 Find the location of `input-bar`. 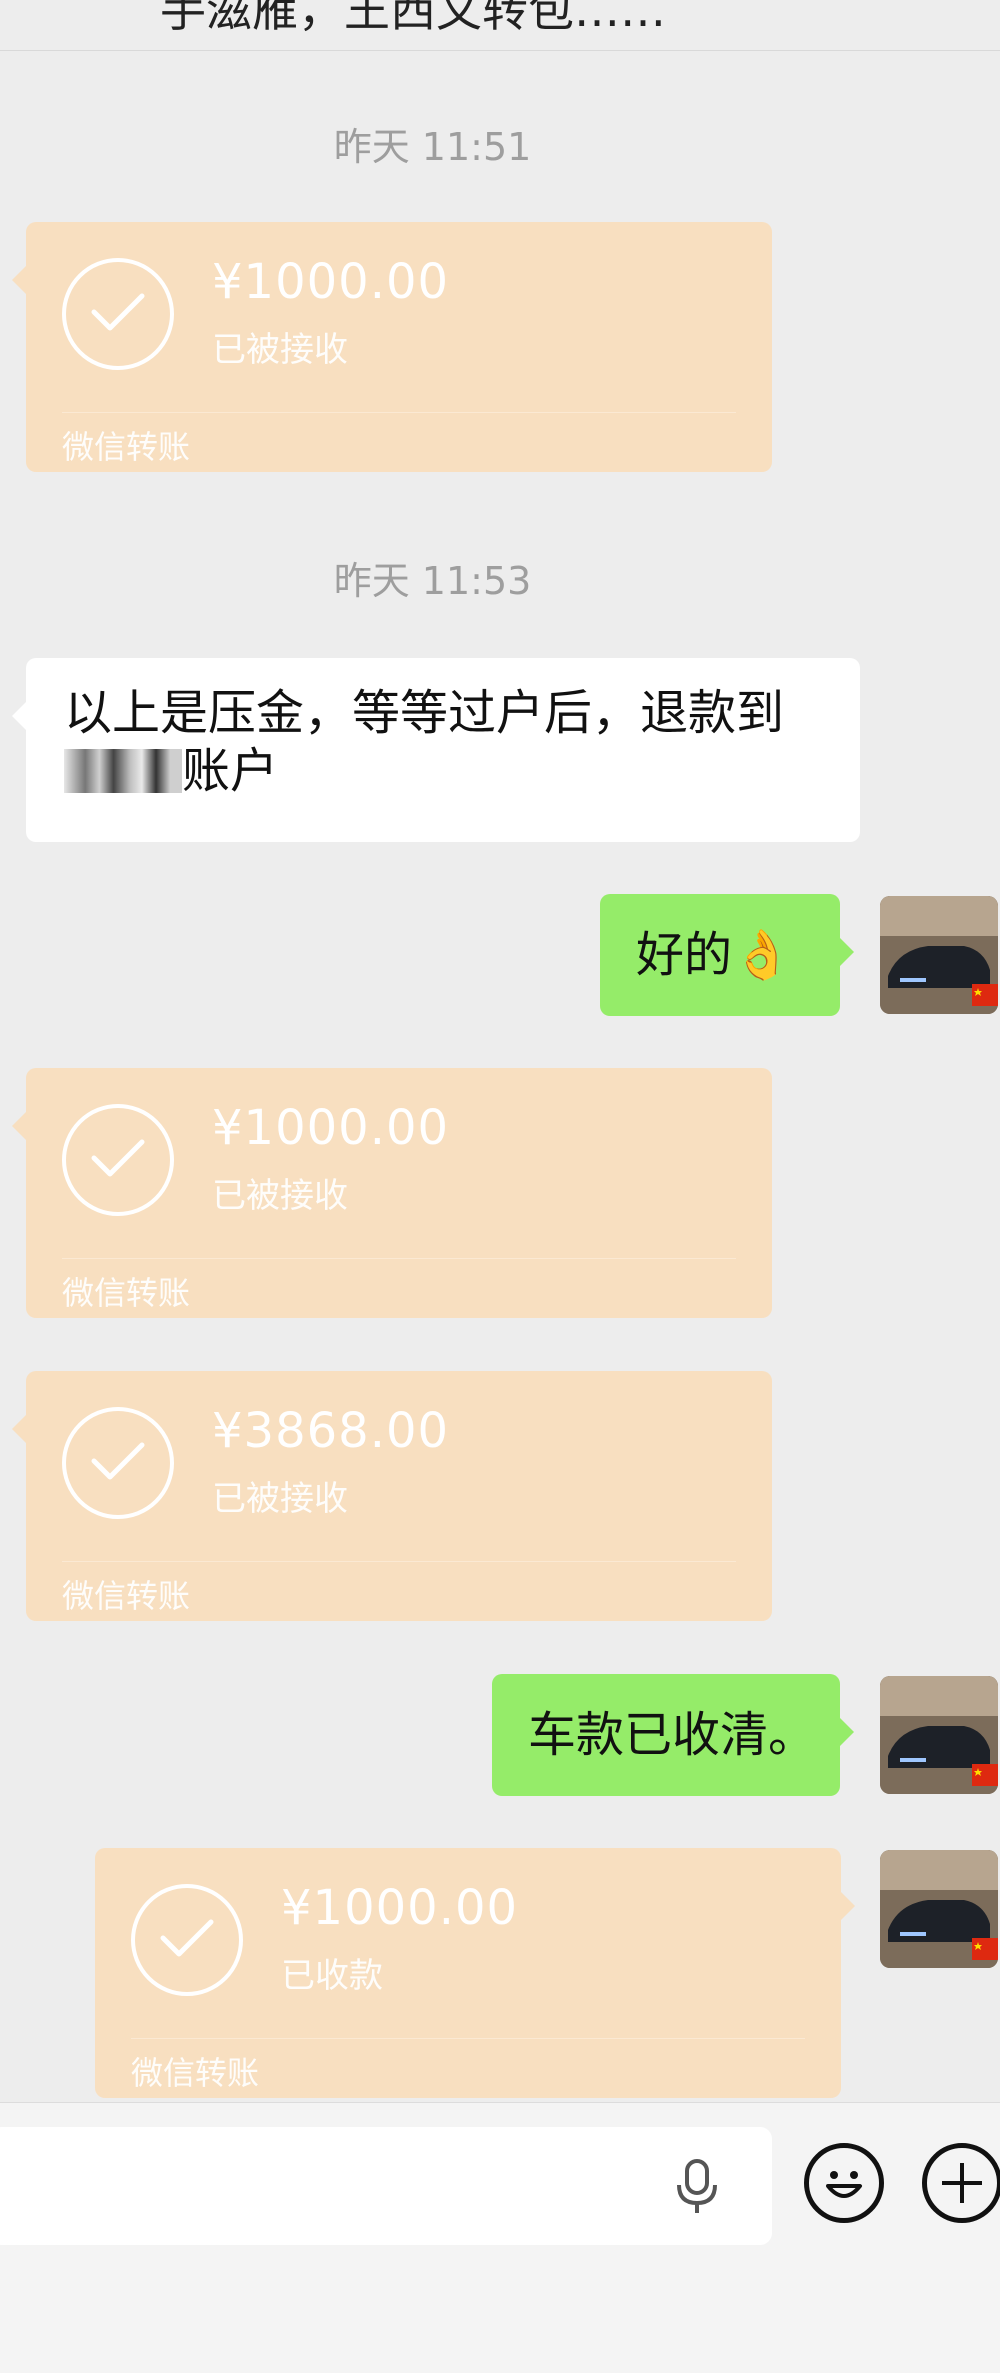

input-bar is located at coordinates (500, 2237).